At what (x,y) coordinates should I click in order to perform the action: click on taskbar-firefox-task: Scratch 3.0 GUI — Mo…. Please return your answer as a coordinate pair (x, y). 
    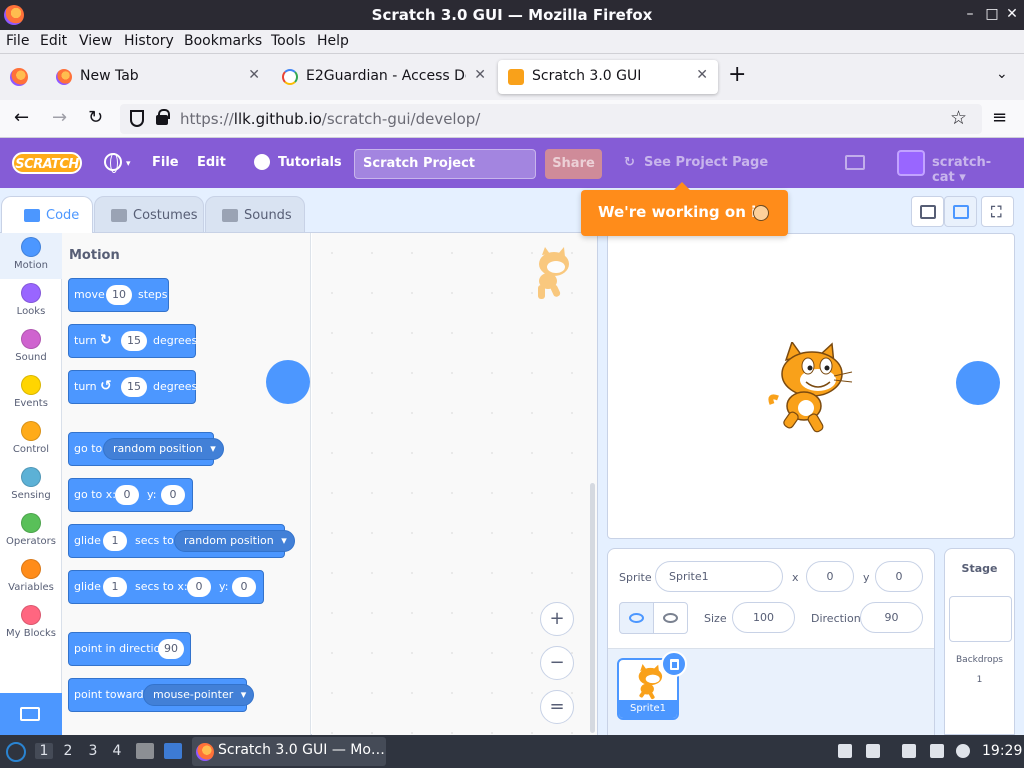
    Looking at the image, I should click on (289, 751).